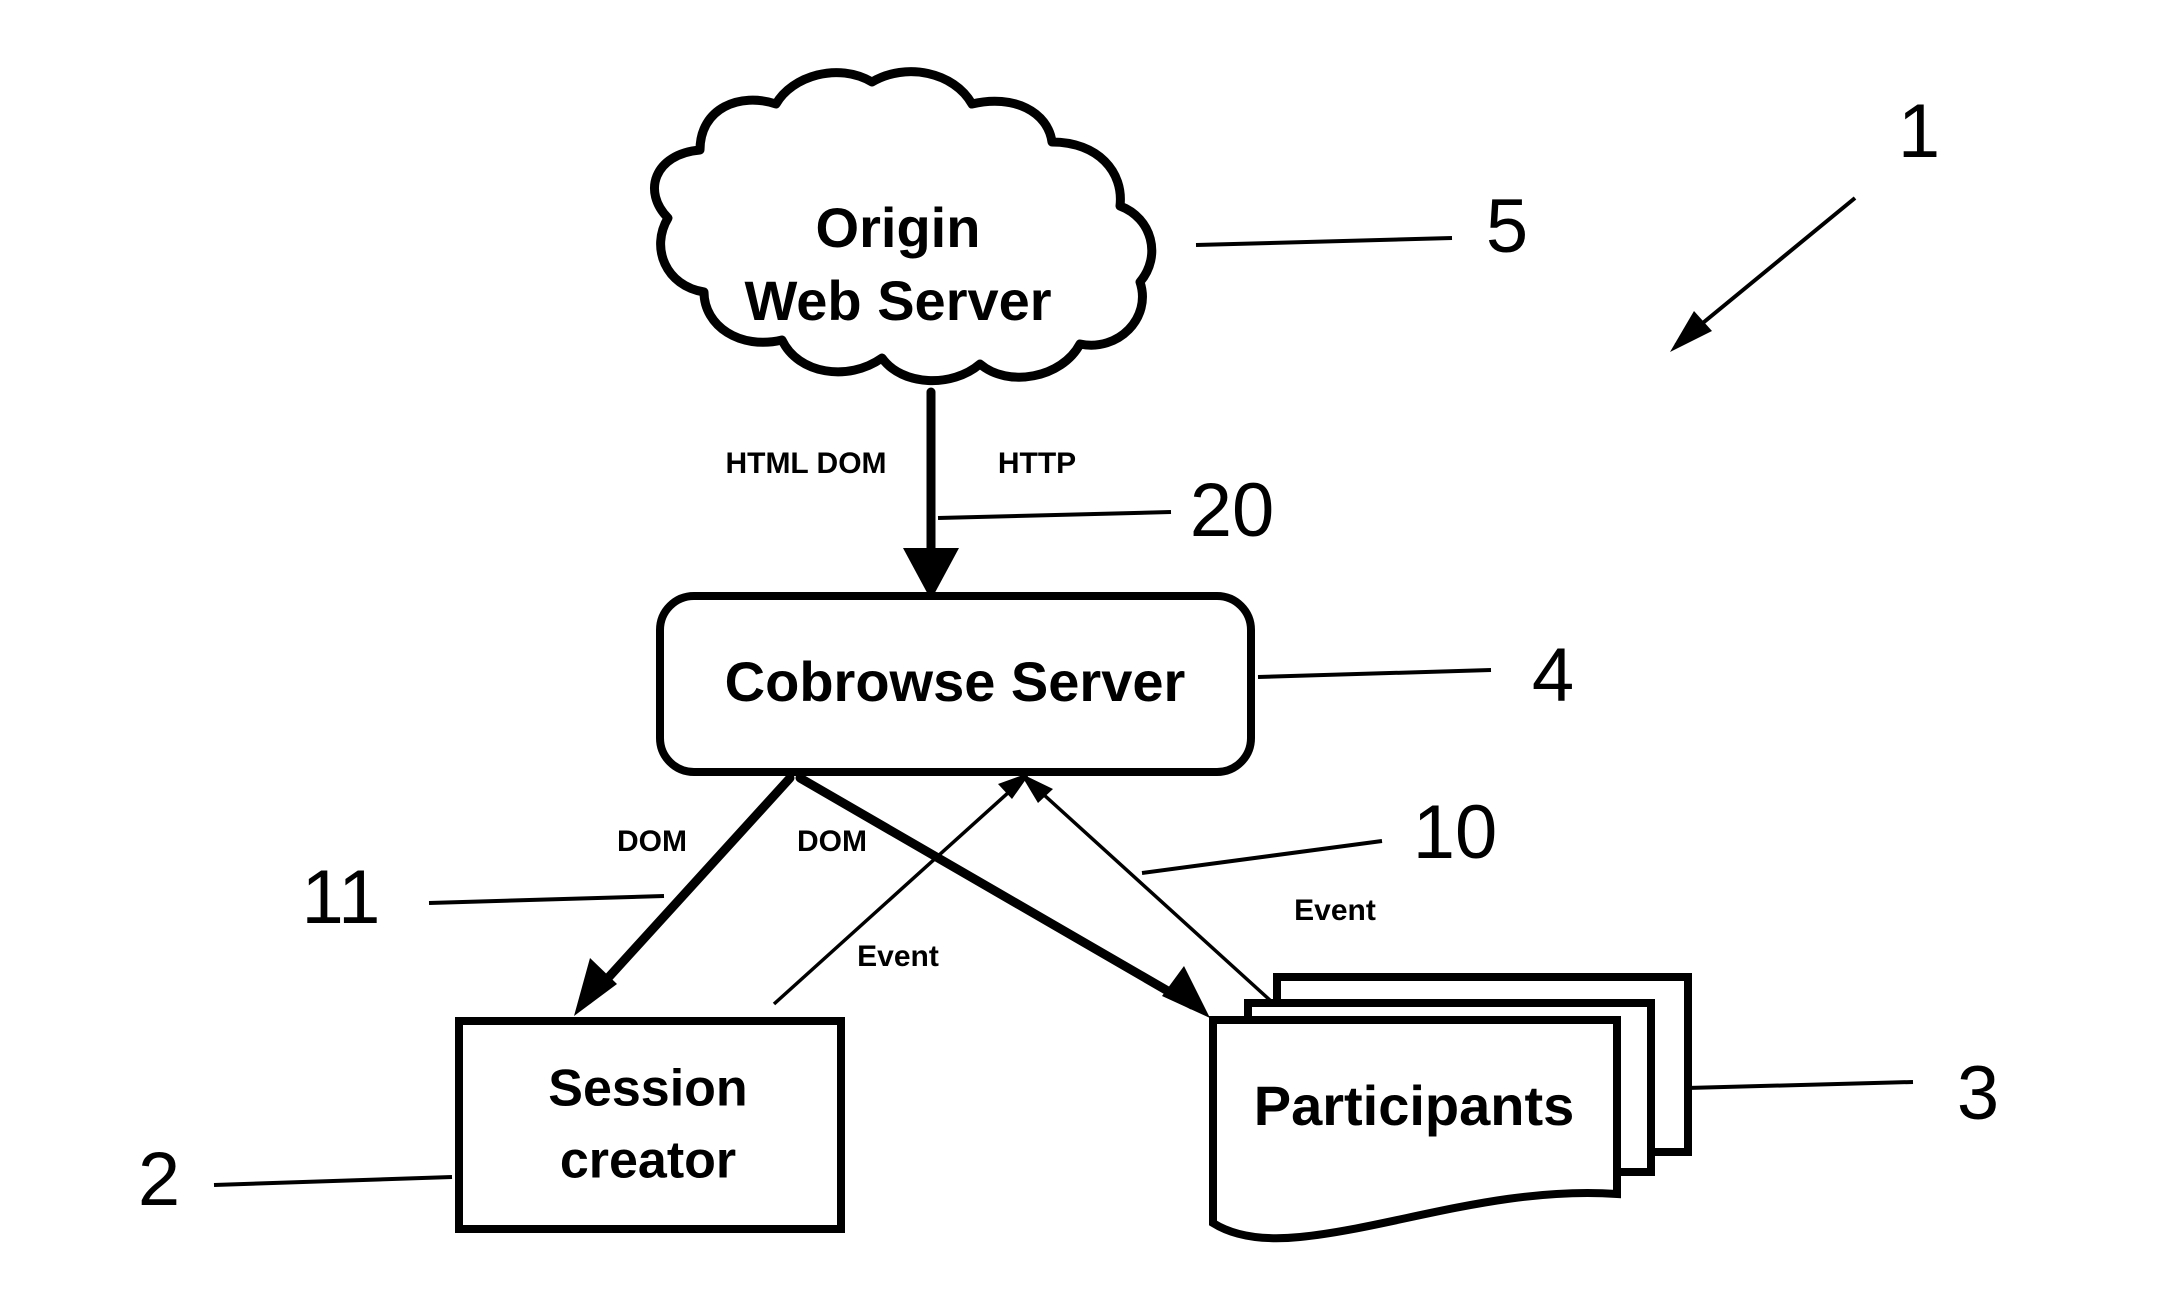 Image resolution: width=2165 pixels, height=1301 pixels. I want to click on ref-numeral-5: 5, so click(1507, 226).